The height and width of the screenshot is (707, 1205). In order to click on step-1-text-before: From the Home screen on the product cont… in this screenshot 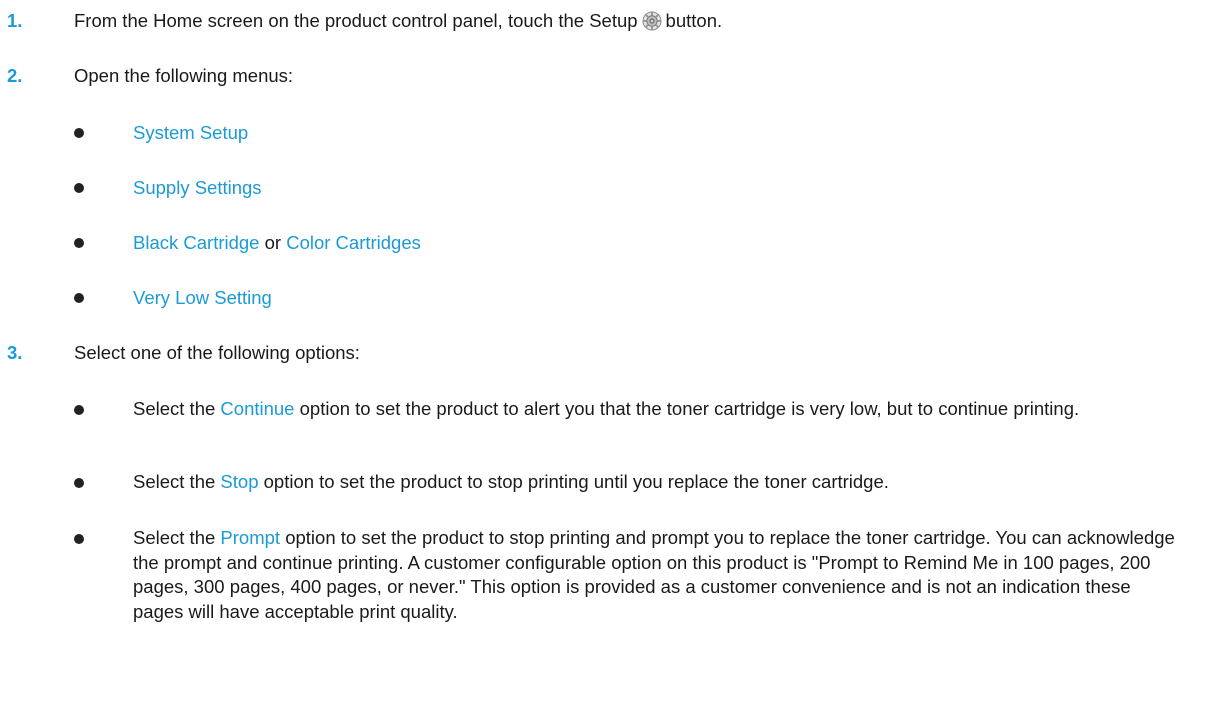, I will do `click(356, 20)`.